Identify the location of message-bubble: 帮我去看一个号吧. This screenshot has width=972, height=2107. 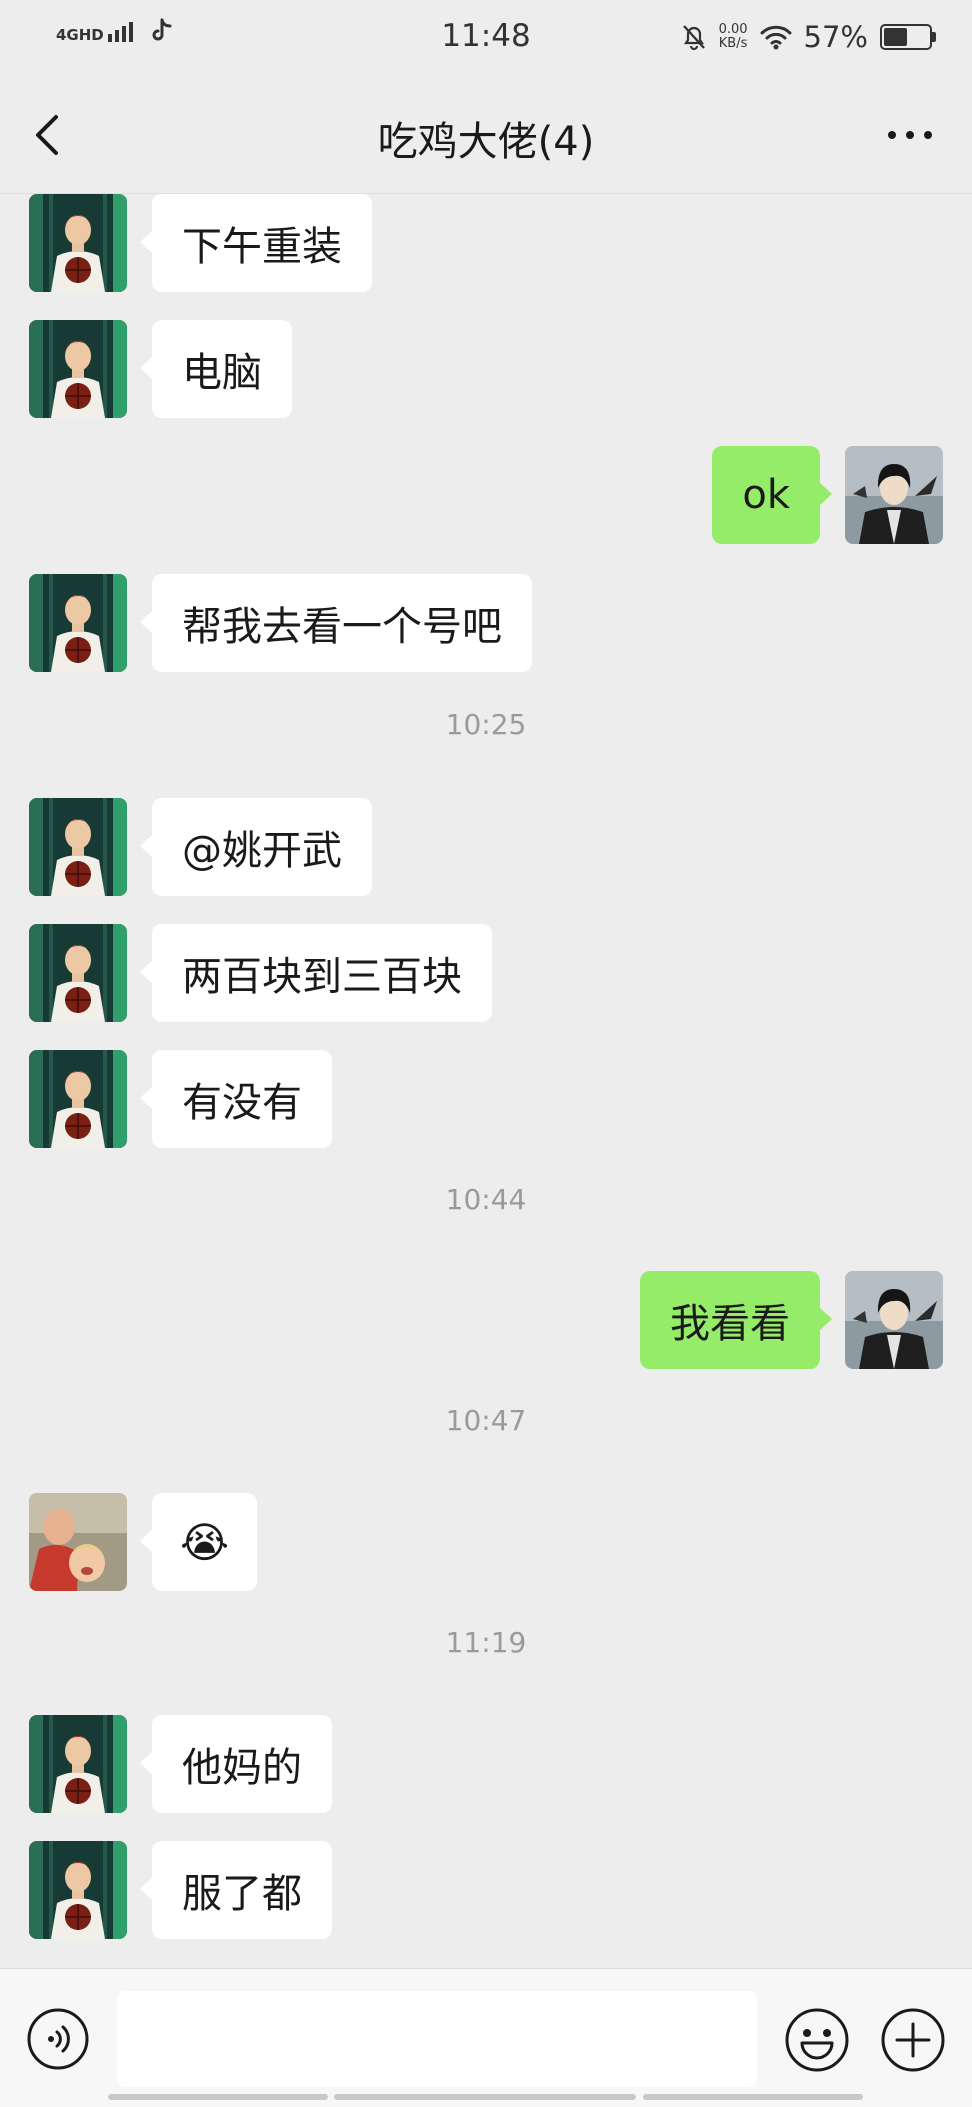
(336, 623).